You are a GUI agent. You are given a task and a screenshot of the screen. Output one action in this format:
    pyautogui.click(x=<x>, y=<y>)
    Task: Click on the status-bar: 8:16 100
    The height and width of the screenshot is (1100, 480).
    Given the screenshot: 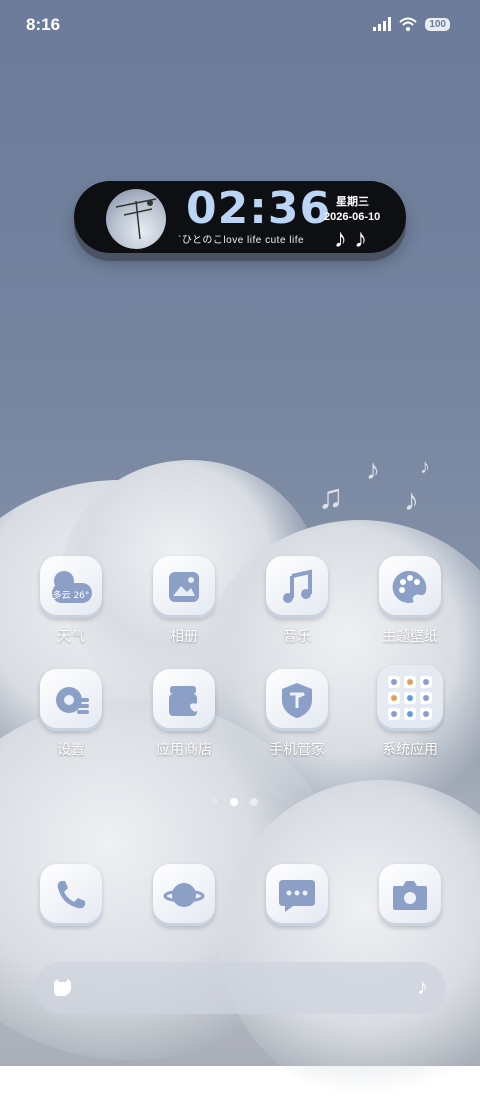 What is the action you would take?
    pyautogui.click(x=240, y=25)
    